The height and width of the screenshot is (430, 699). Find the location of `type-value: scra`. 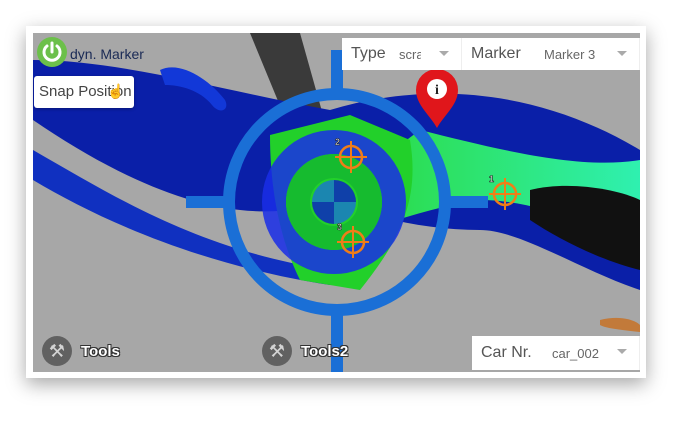

type-value: scra is located at coordinates (410, 54).